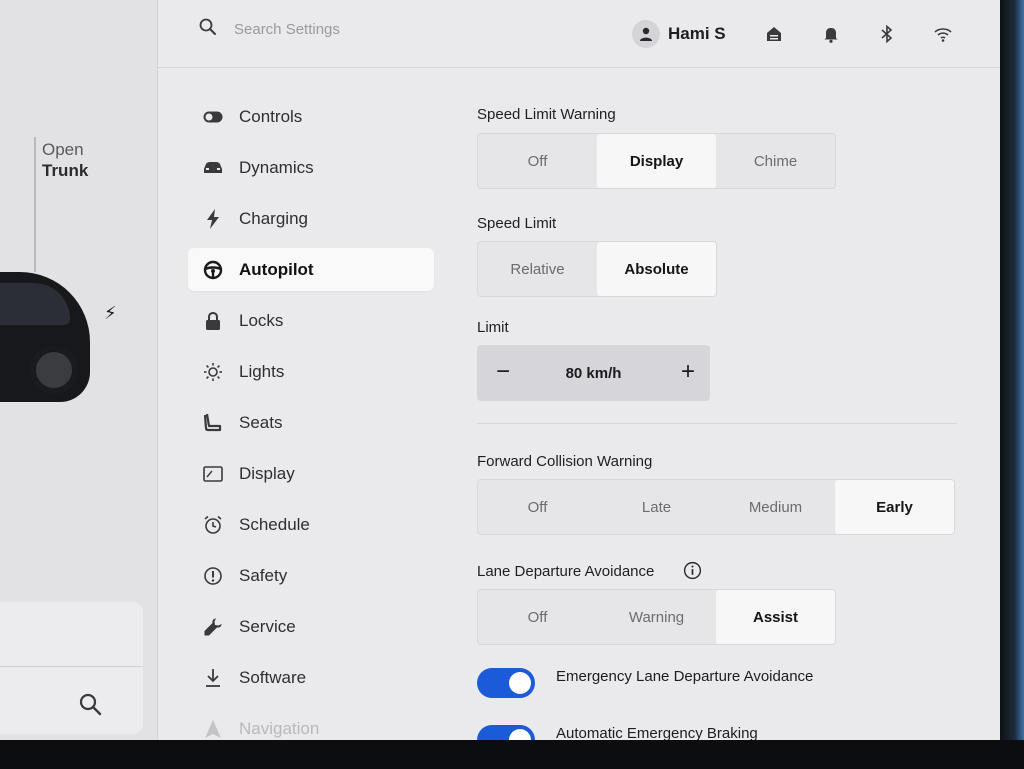 The height and width of the screenshot is (769, 1024). I want to click on wifi-icon, so click(943, 34).